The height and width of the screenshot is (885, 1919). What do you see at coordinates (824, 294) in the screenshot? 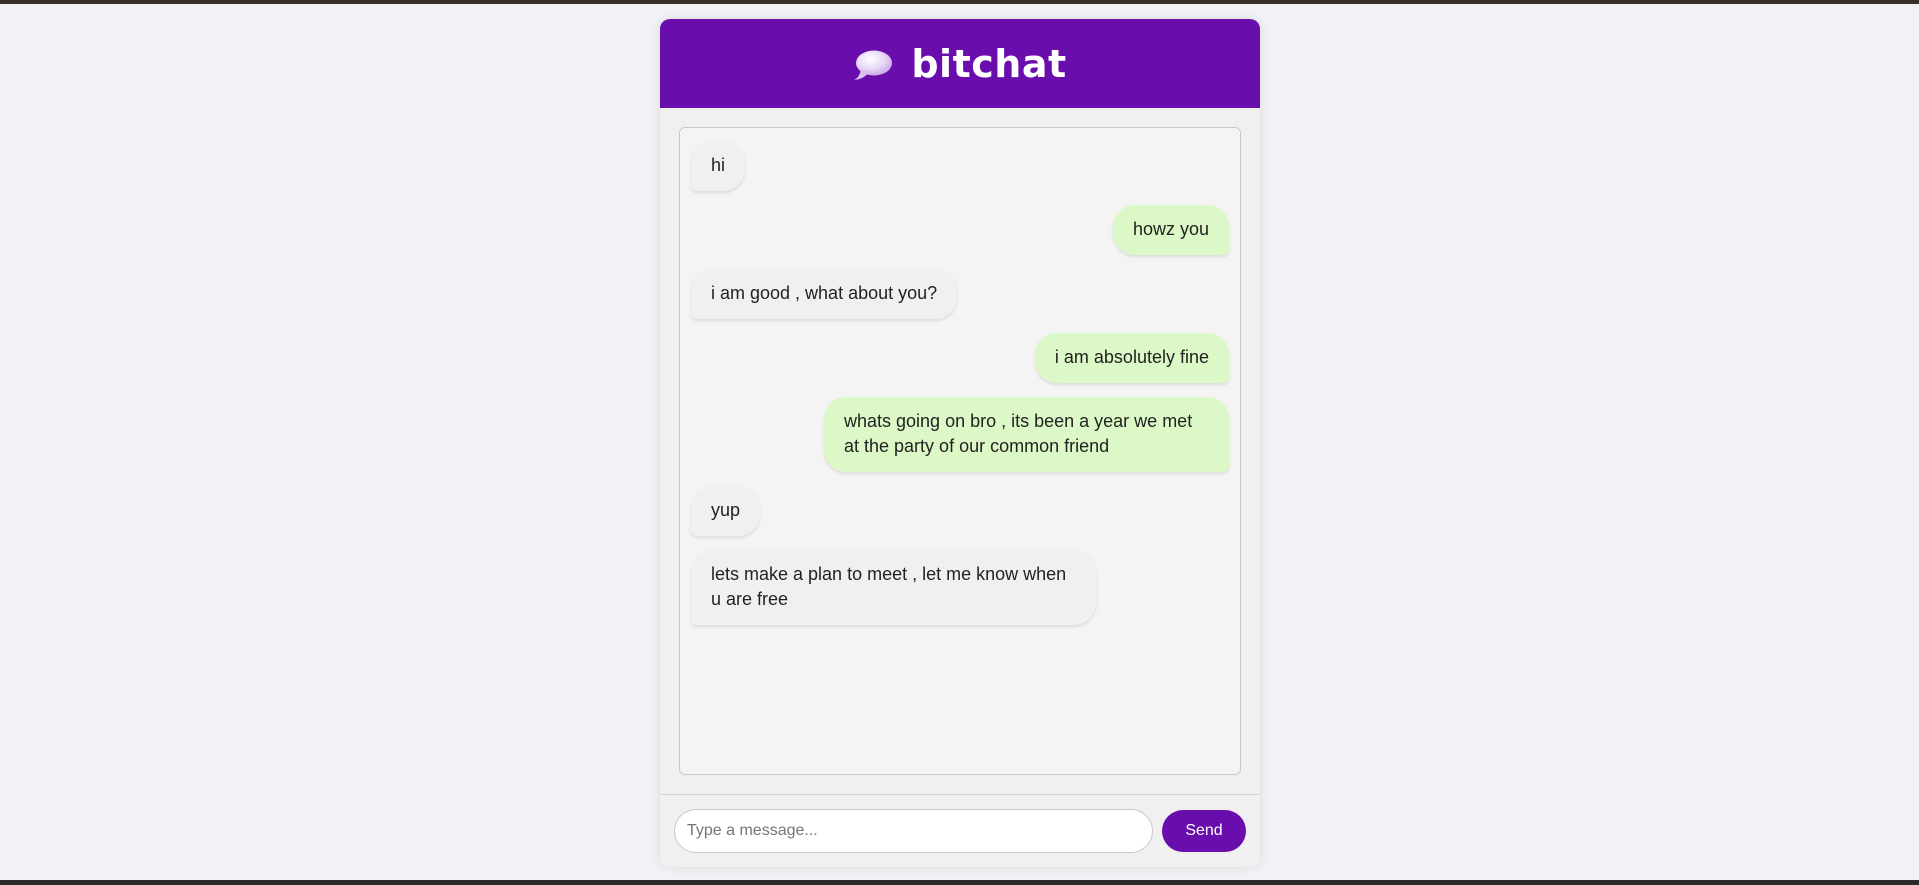
I see `message-bubble-received: i am good , what about you?` at bounding box center [824, 294].